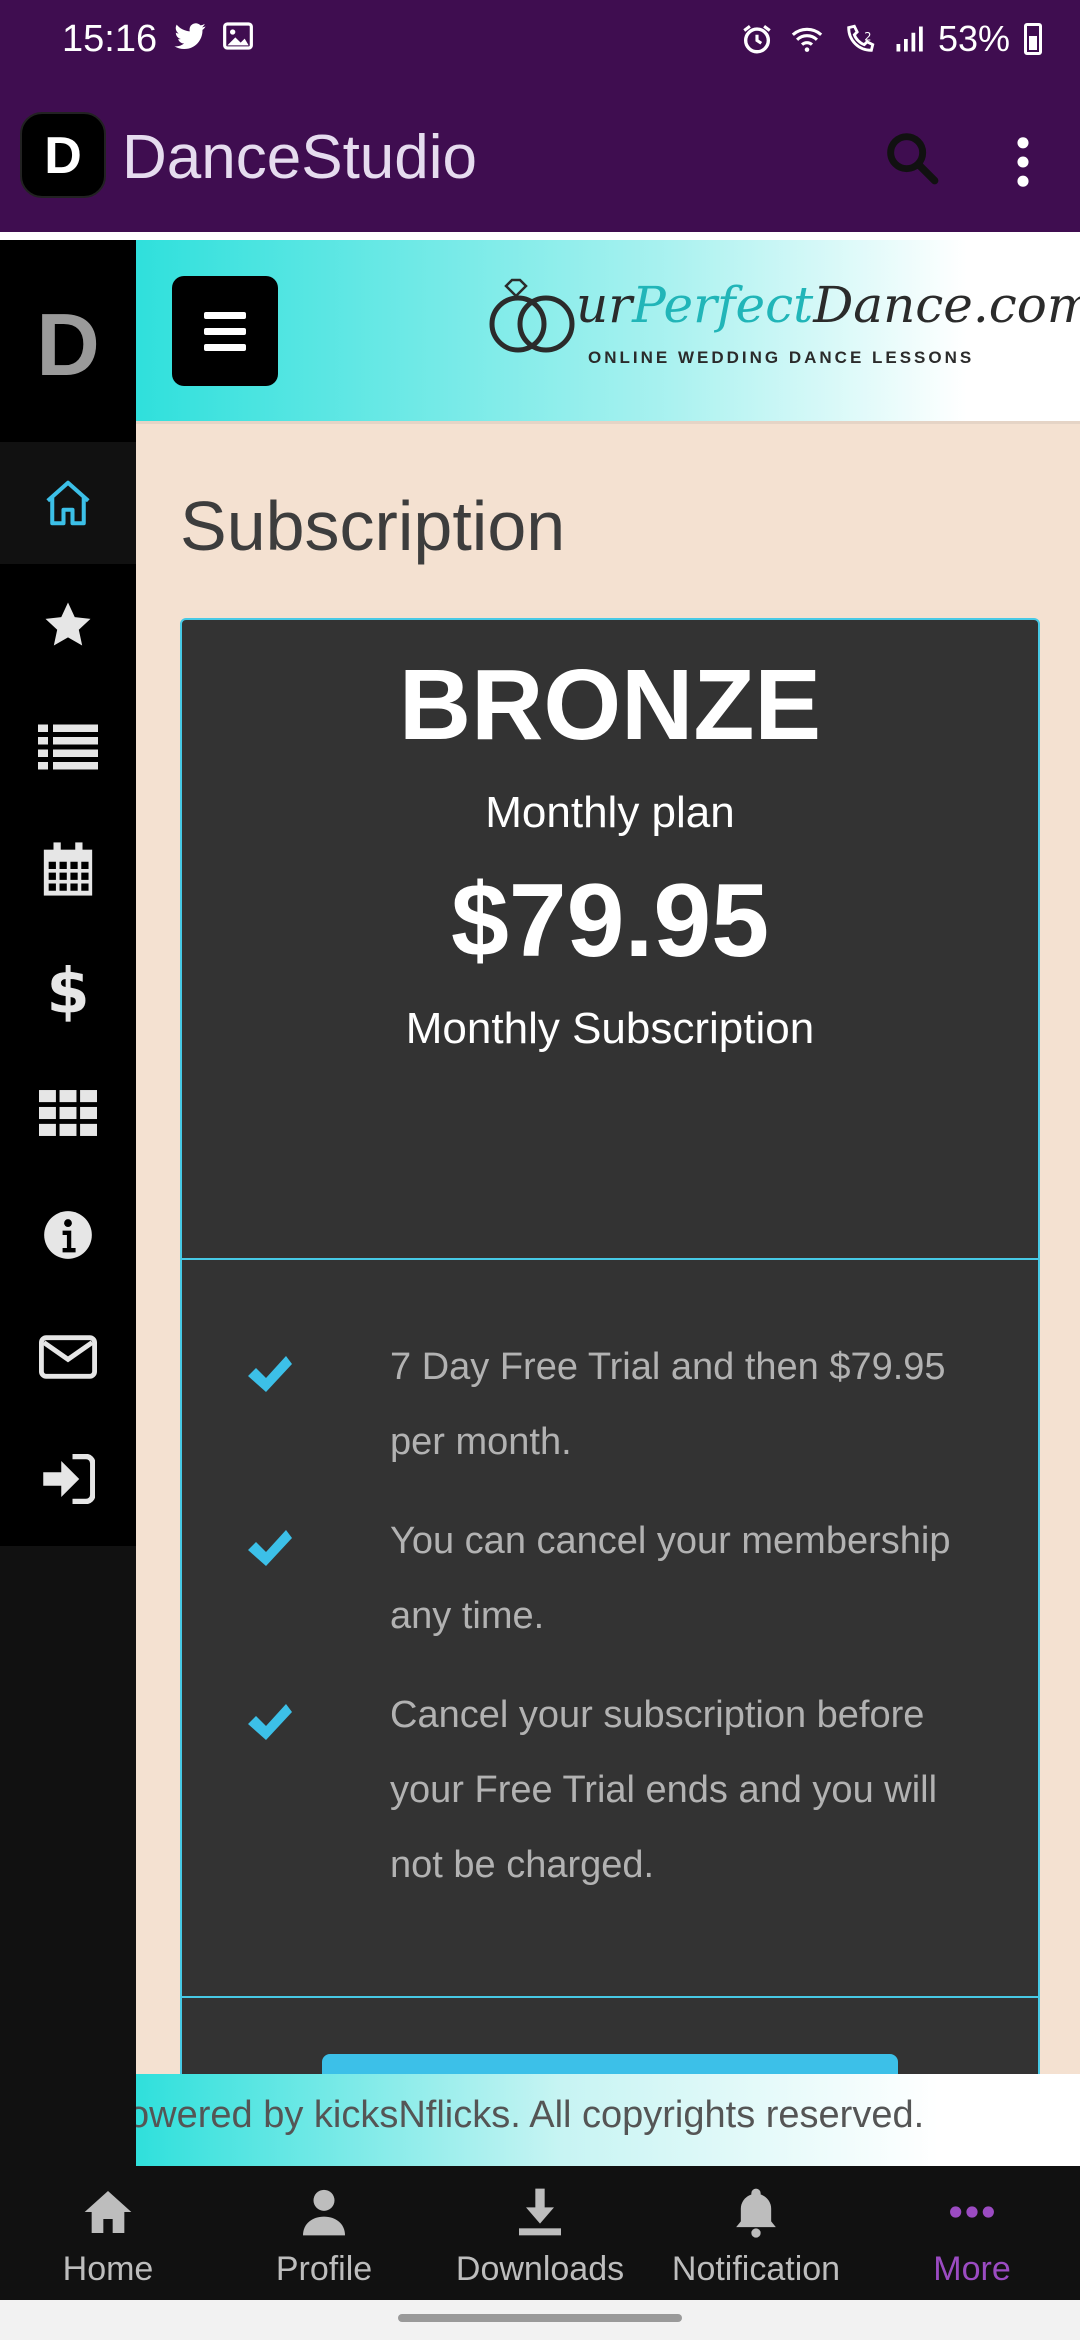 Image resolution: width=1080 pixels, height=2340 pixels. What do you see at coordinates (300, 157) in the screenshot?
I see `app-title: DanceStudio` at bounding box center [300, 157].